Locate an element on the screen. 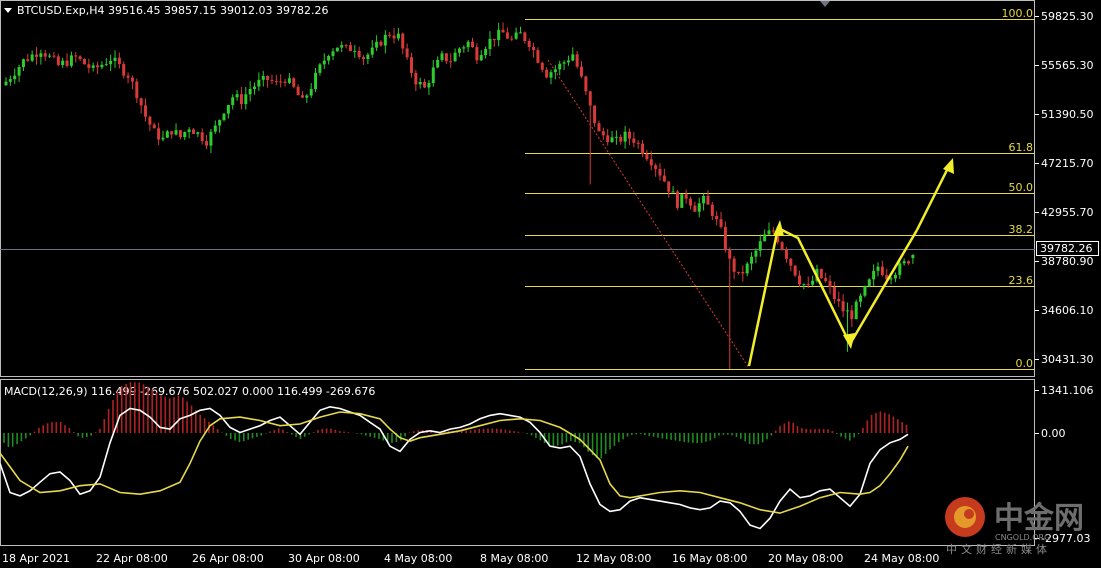 The height and width of the screenshot is (568, 1101). price-tick-label: 38780.90 is located at coordinates (1067, 261).